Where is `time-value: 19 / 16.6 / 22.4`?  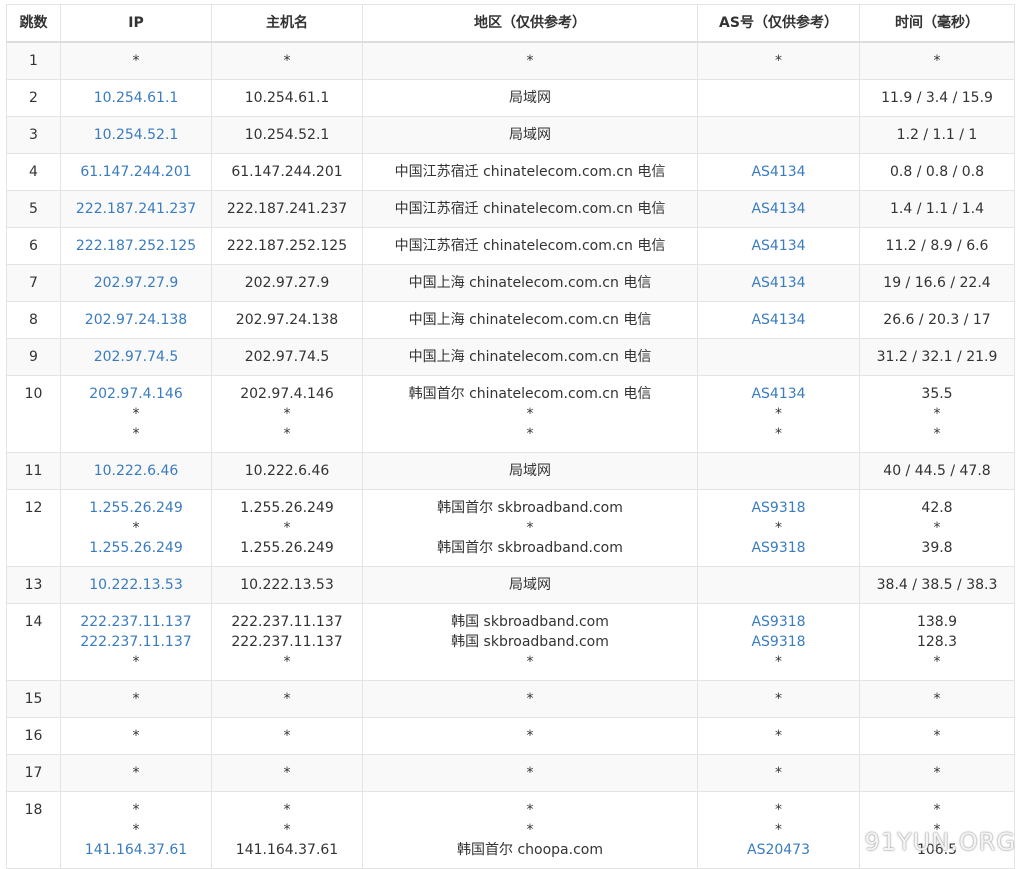
time-value: 19 / 16.6 / 22.4 is located at coordinates (937, 283).